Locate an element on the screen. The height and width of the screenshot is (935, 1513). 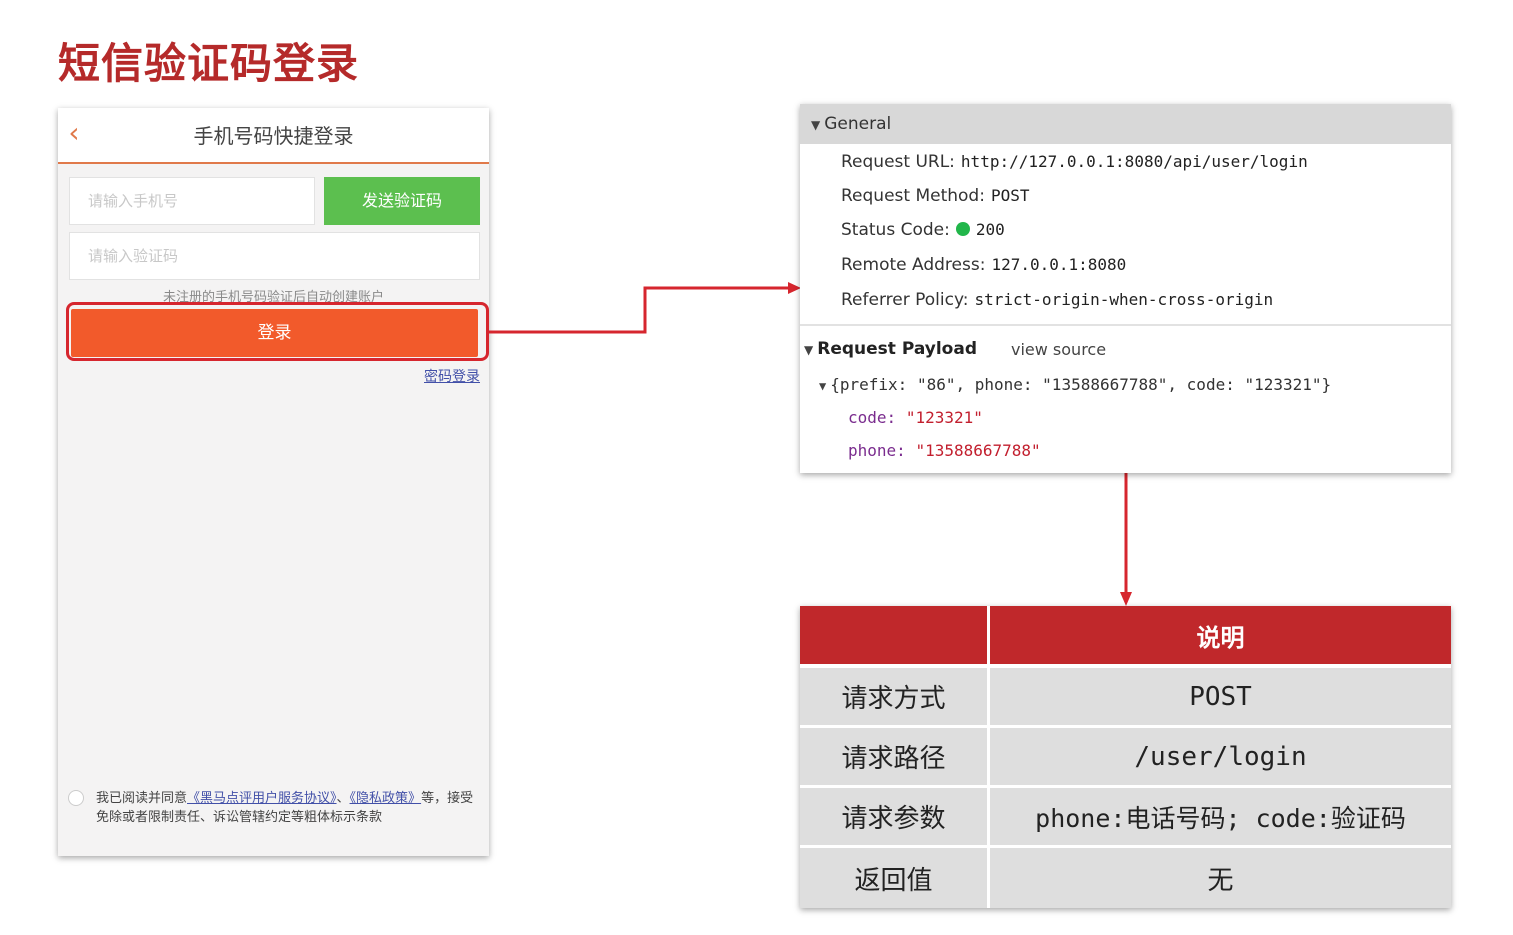
summary-value: "123321" is located at coordinates (1283, 384).